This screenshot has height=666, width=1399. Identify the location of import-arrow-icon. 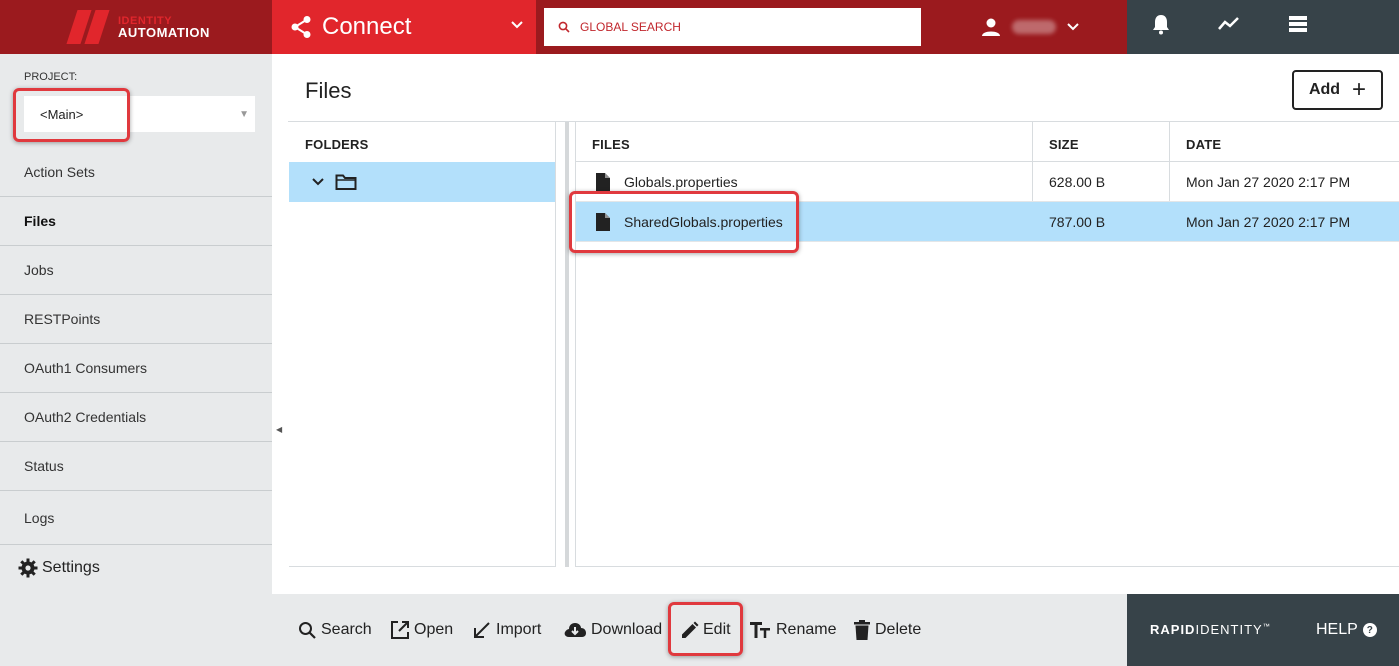
(482, 630).